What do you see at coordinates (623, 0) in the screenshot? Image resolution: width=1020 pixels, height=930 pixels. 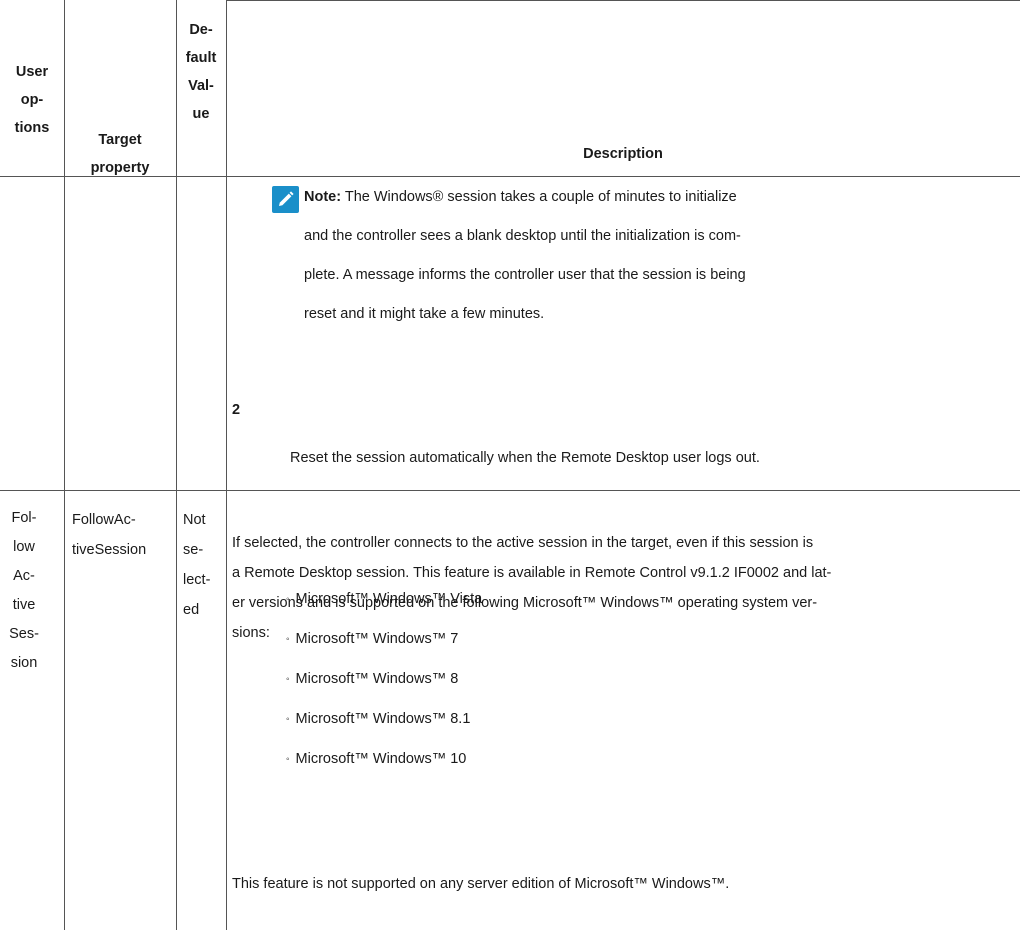 I see `header-top-border` at bounding box center [623, 0].